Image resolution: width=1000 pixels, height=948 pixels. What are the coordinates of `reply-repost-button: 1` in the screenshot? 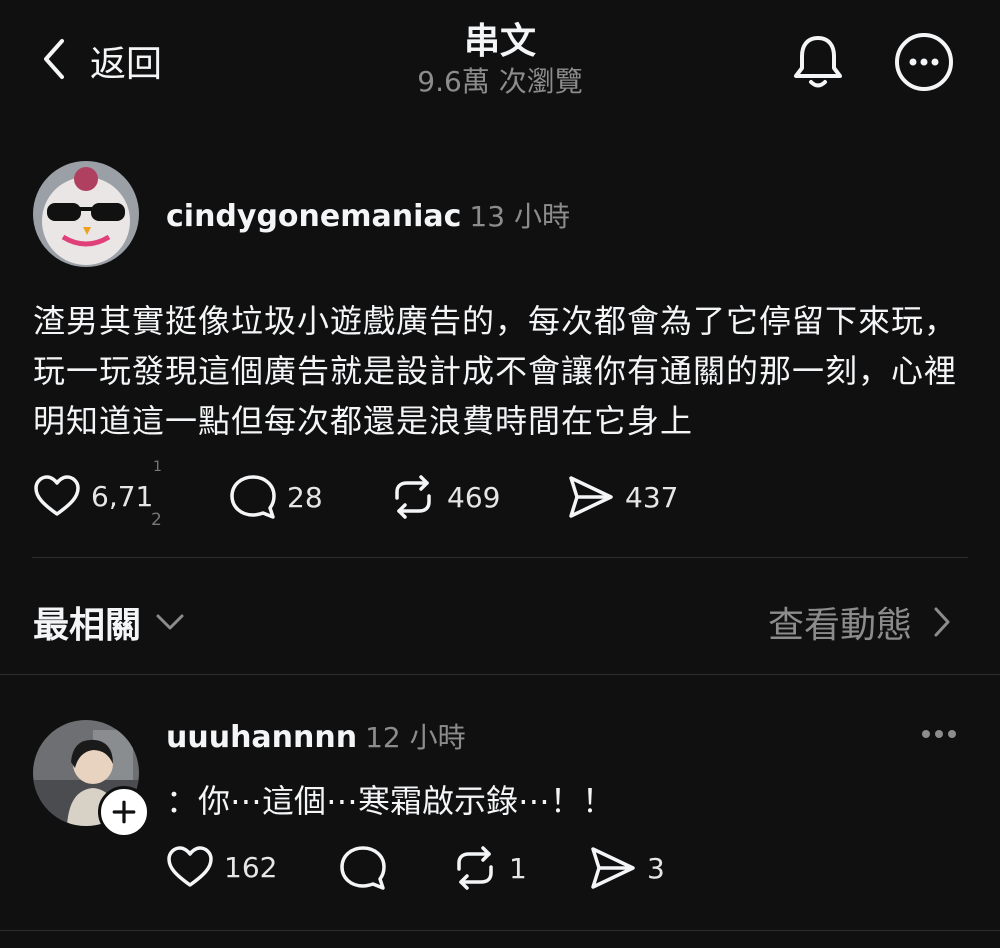 It's located at (489, 868).